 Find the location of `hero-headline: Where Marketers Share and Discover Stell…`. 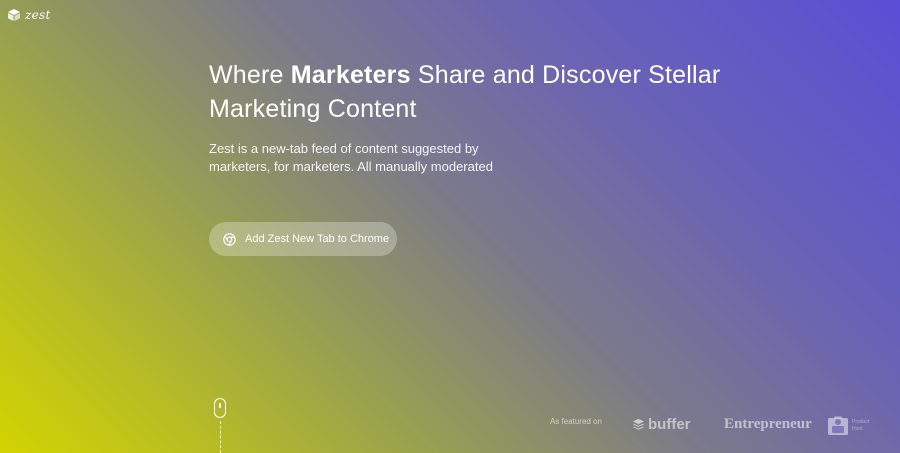

hero-headline: Where Marketers Share and Discover Stell… is located at coordinates (469, 92).